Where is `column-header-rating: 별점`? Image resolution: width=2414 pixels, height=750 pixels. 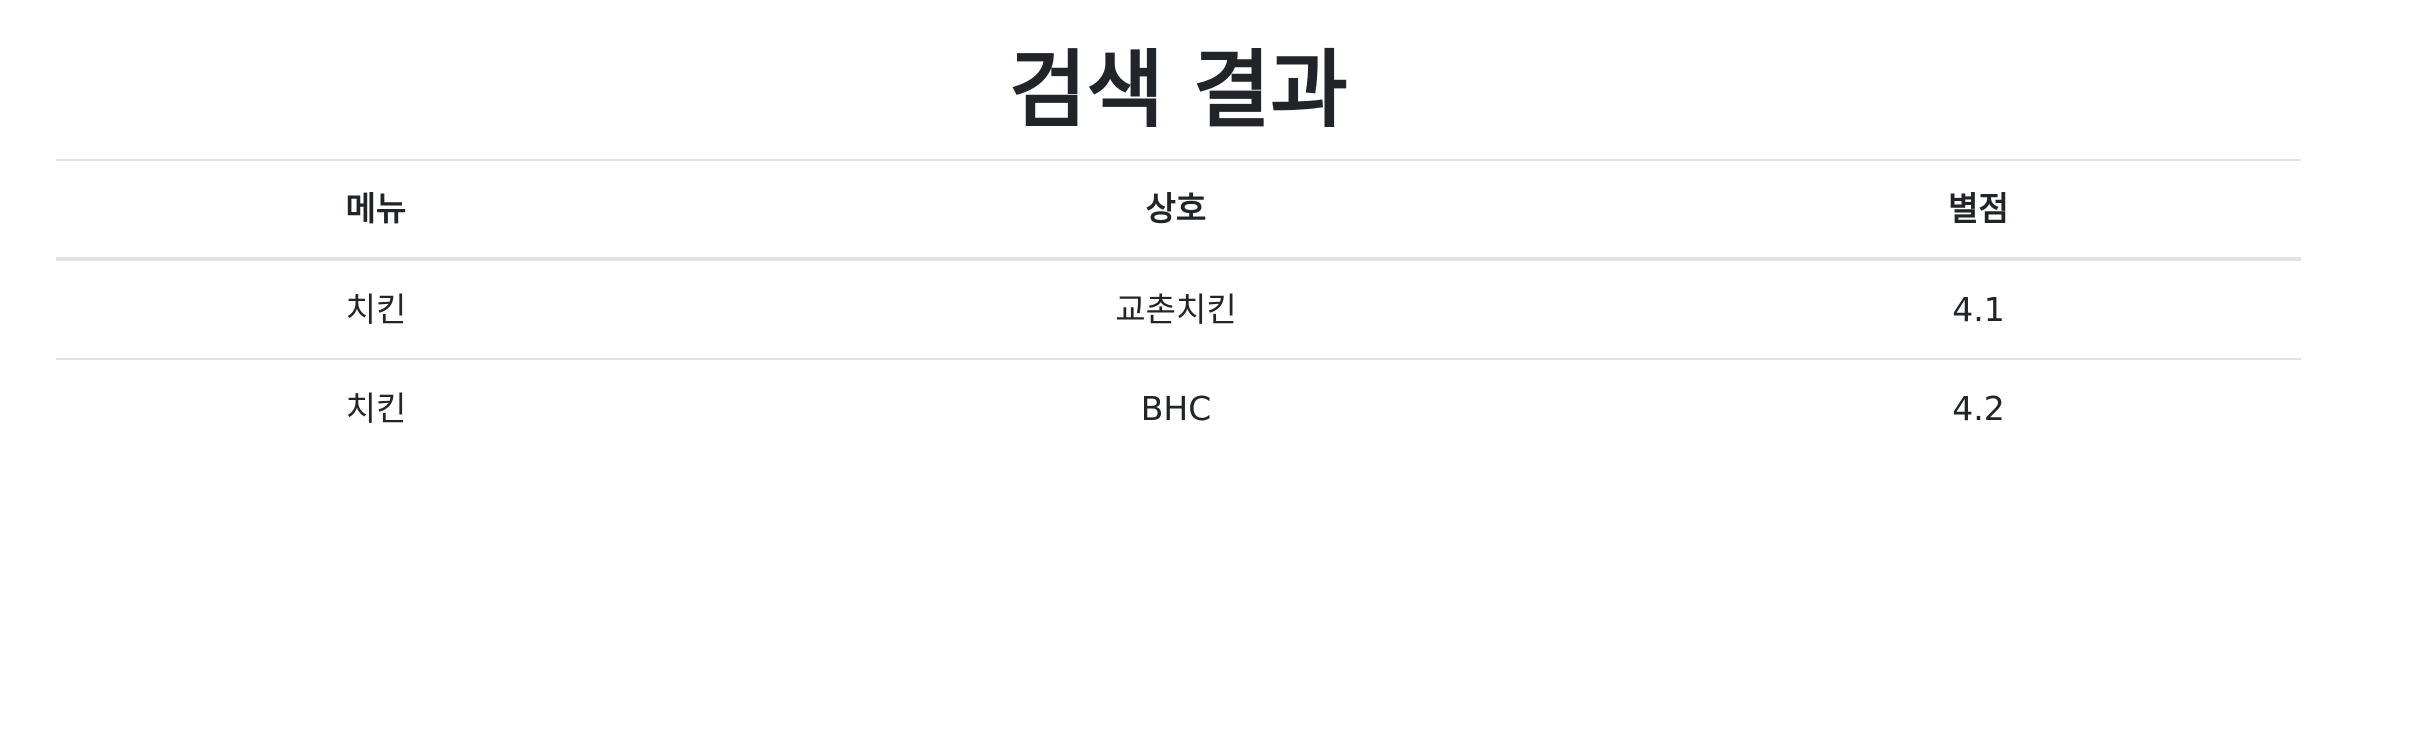
column-header-rating: 별점 is located at coordinates (1978, 210).